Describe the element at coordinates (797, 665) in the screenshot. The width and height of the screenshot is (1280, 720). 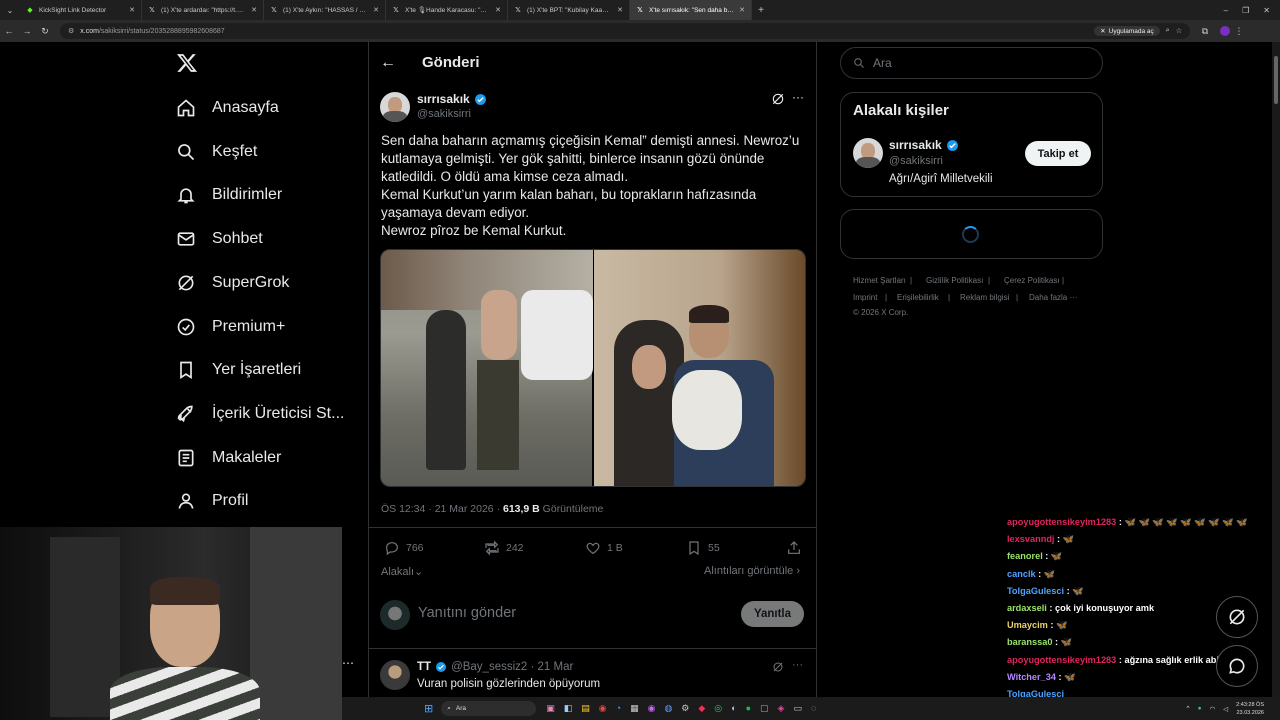
I see `reply-more-icon: ···` at that location.